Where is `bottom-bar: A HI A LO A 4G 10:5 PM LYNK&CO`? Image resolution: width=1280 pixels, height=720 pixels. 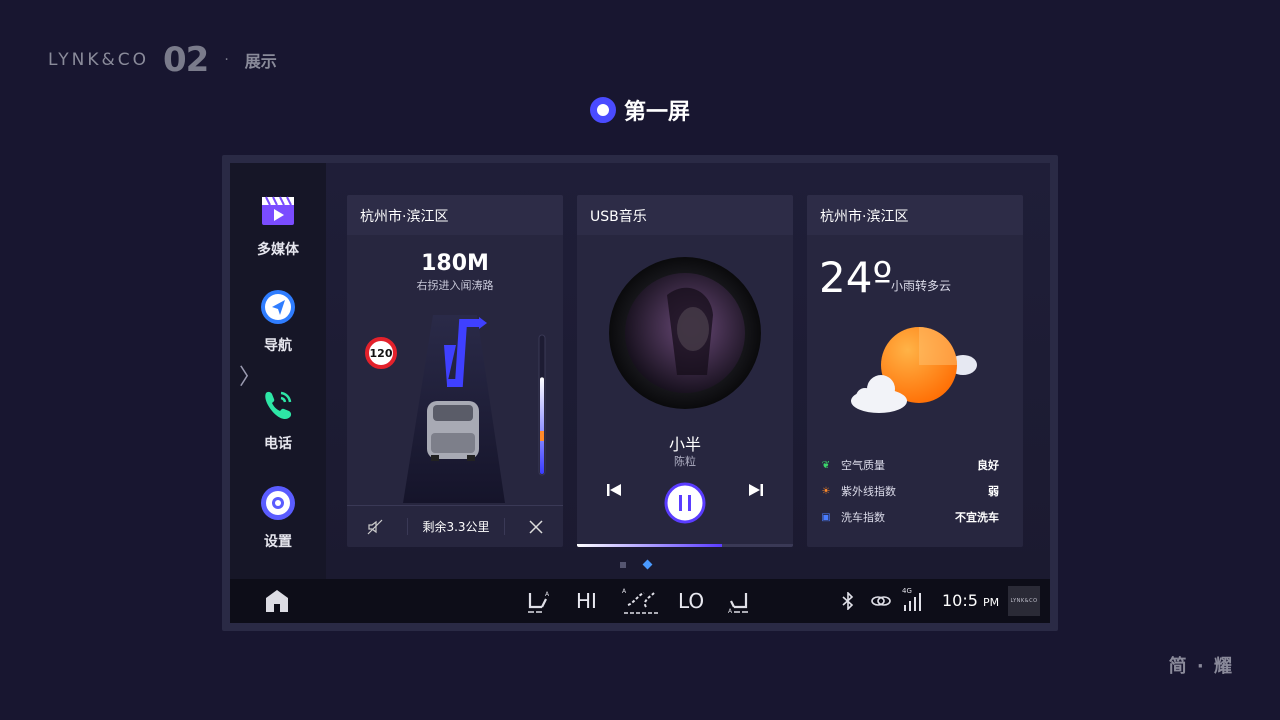
bottom-bar: A HI A LO A 4G 10:5 PM LYNK&CO is located at coordinates (640, 601).